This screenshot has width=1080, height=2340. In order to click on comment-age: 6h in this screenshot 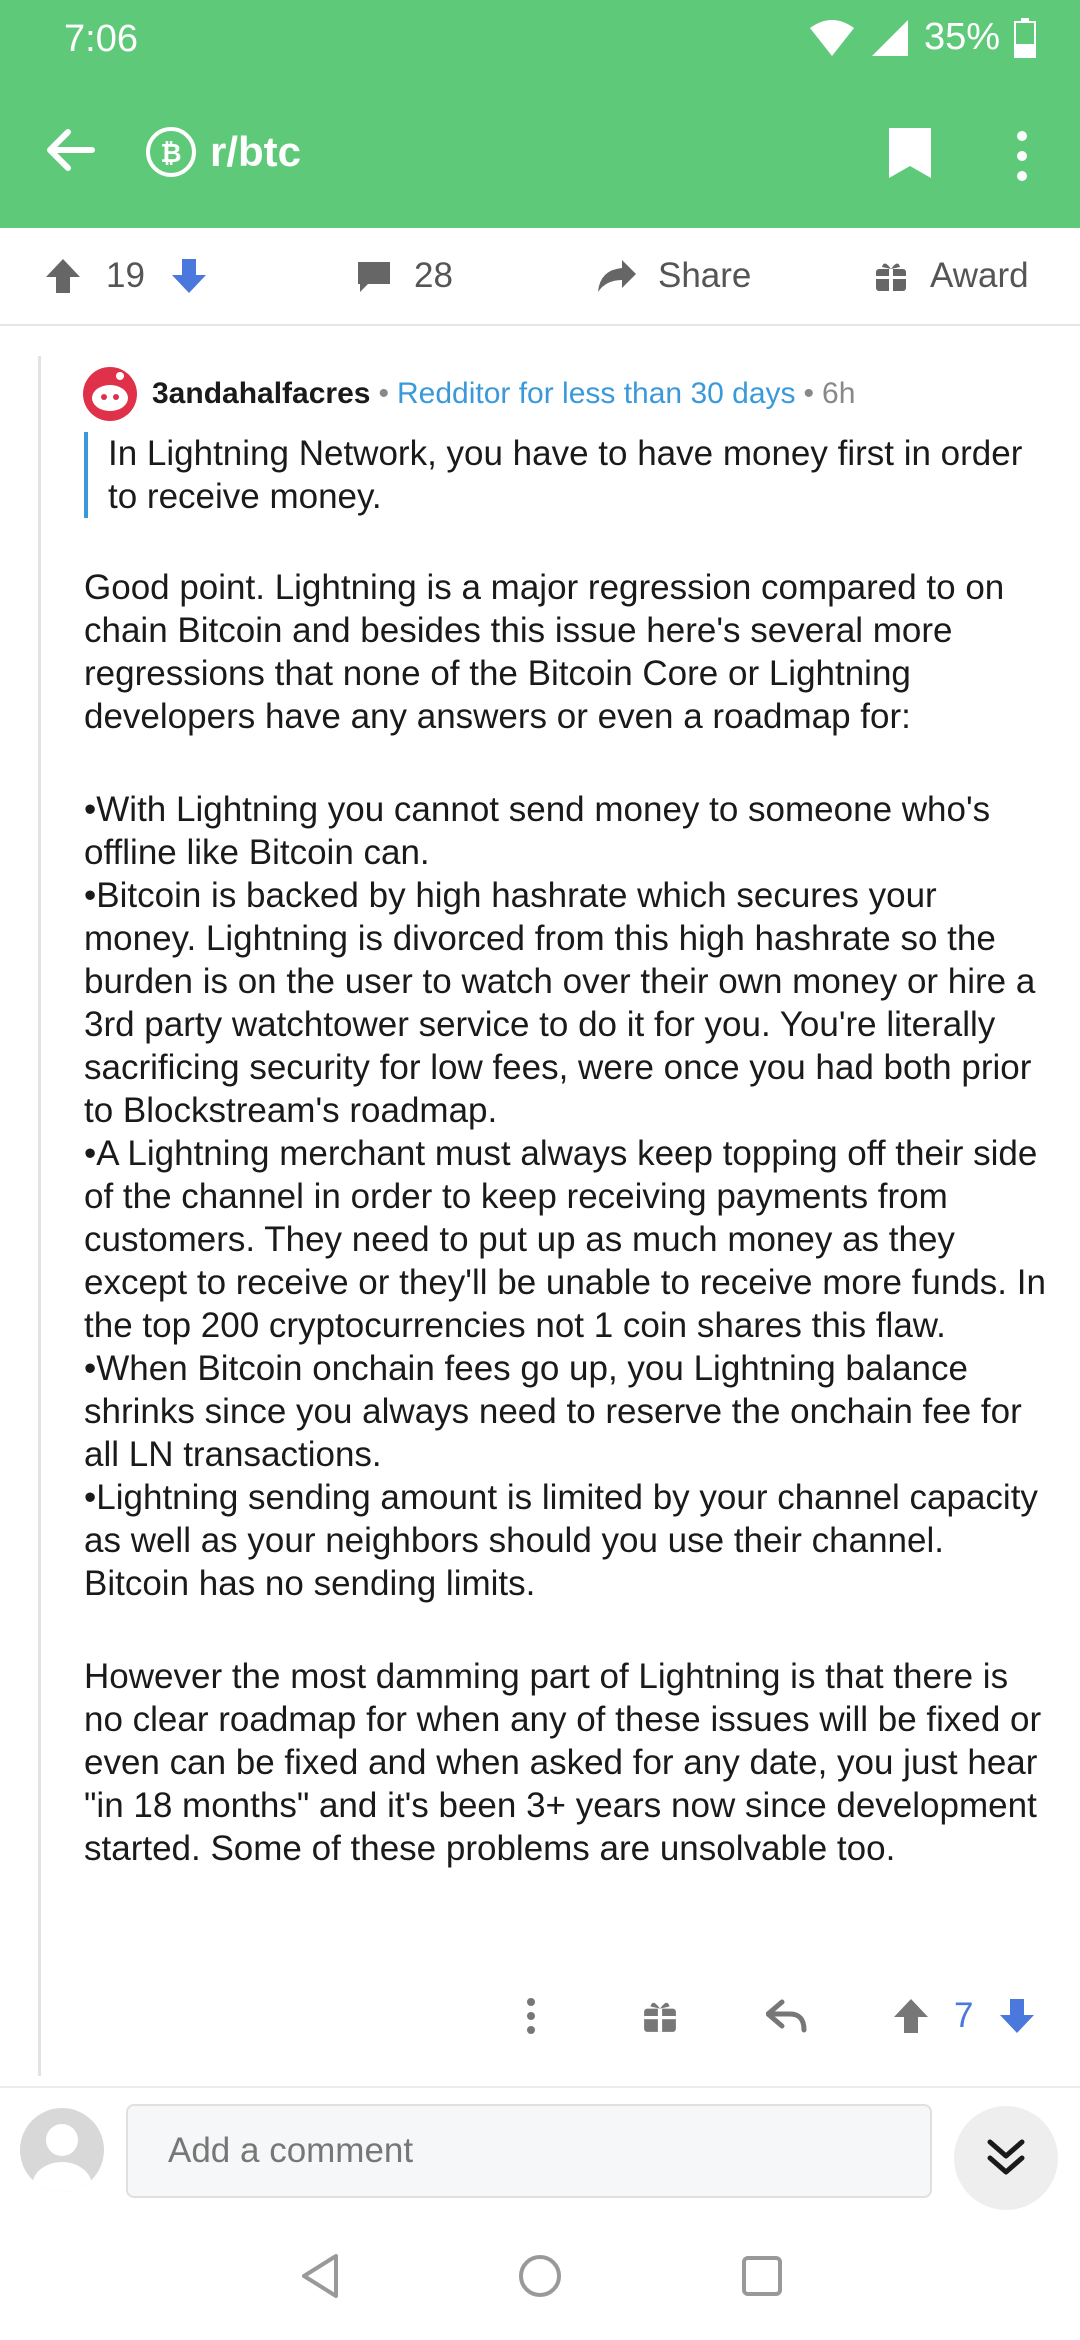, I will do `click(839, 393)`.